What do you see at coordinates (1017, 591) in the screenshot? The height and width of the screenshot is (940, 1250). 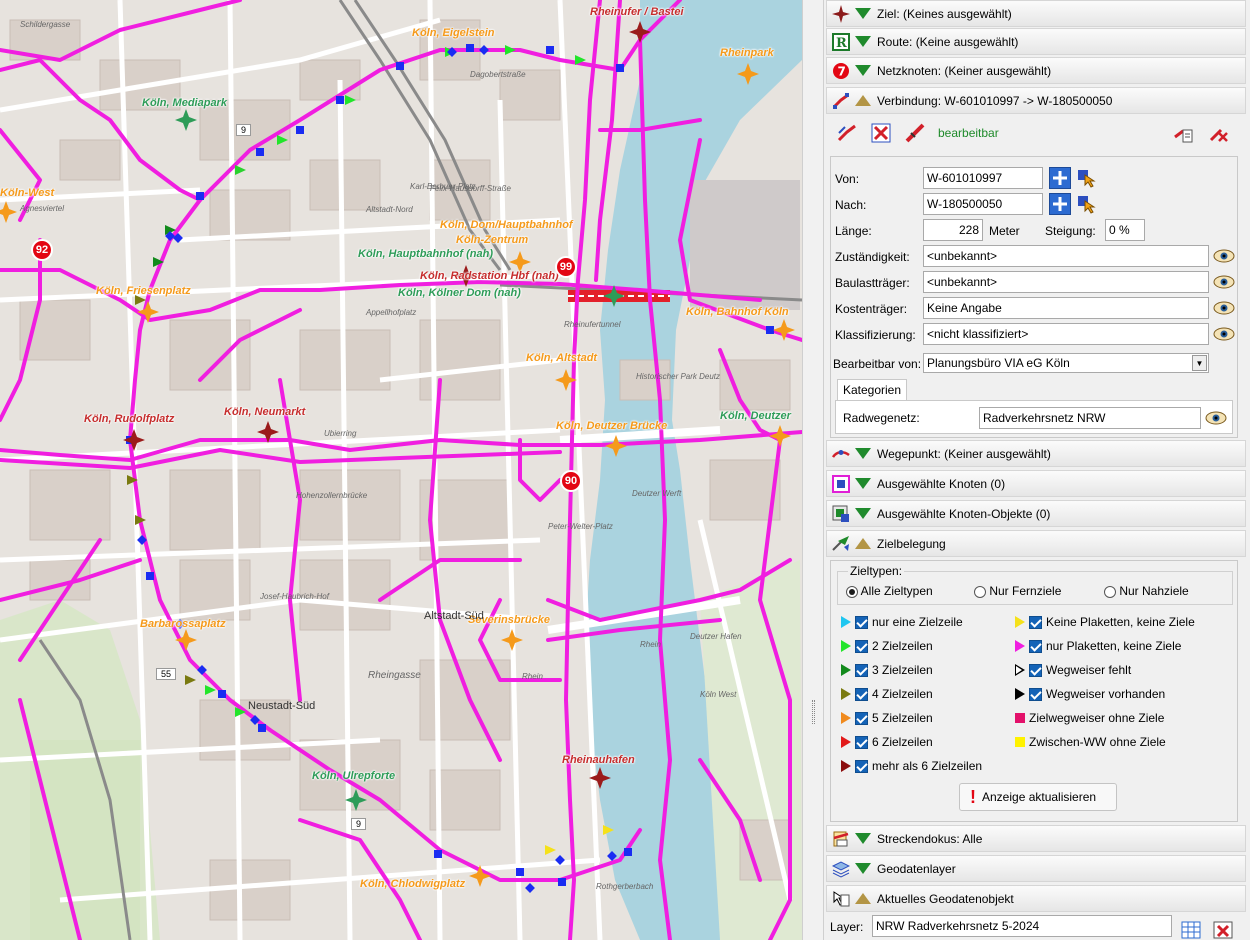 I see `radio-nur-fernziele: Nur Fernziele` at bounding box center [1017, 591].